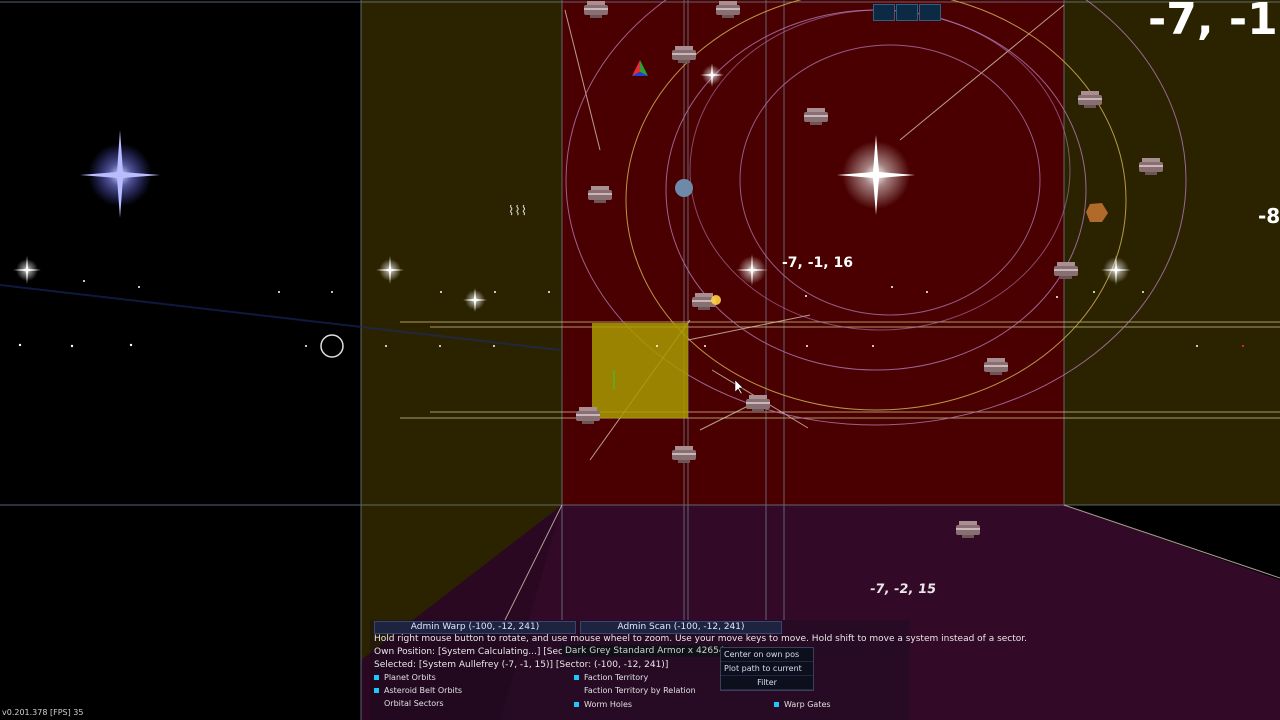  What do you see at coordinates (423, 690) in the screenshot?
I see `filter-label: Asteroid Belt Orbits` at bounding box center [423, 690].